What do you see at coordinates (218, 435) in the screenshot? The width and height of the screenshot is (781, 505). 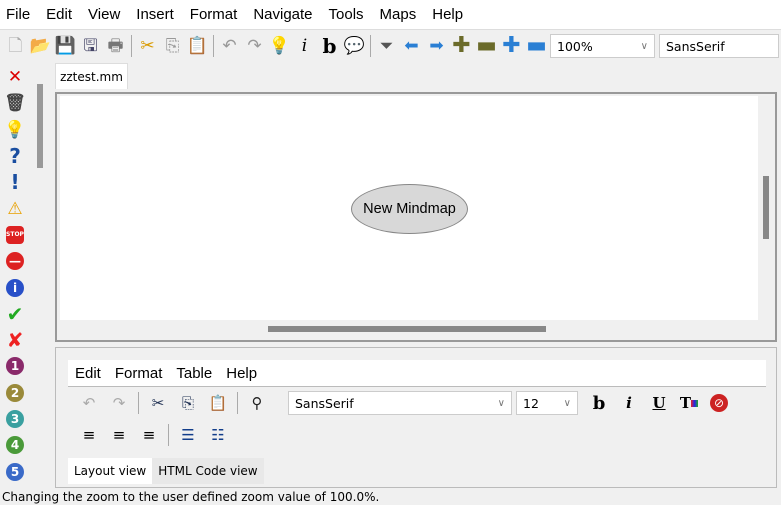 I see `numbered-list-icon: ☷` at bounding box center [218, 435].